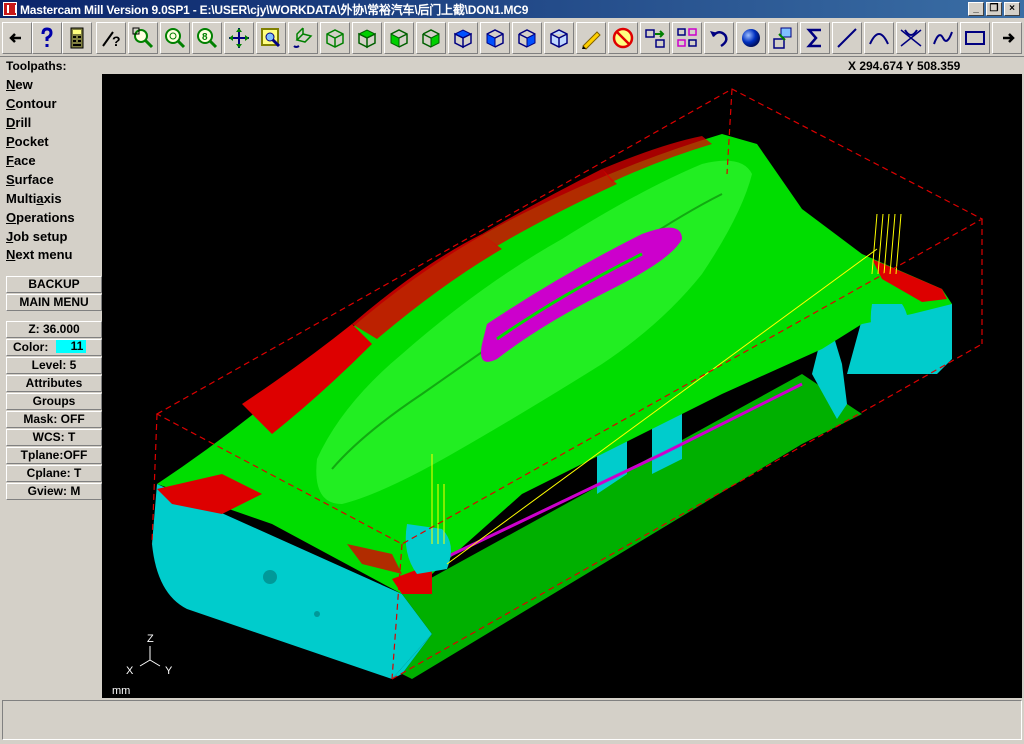  I want to click on zoom-in-button, so click(175, 38).